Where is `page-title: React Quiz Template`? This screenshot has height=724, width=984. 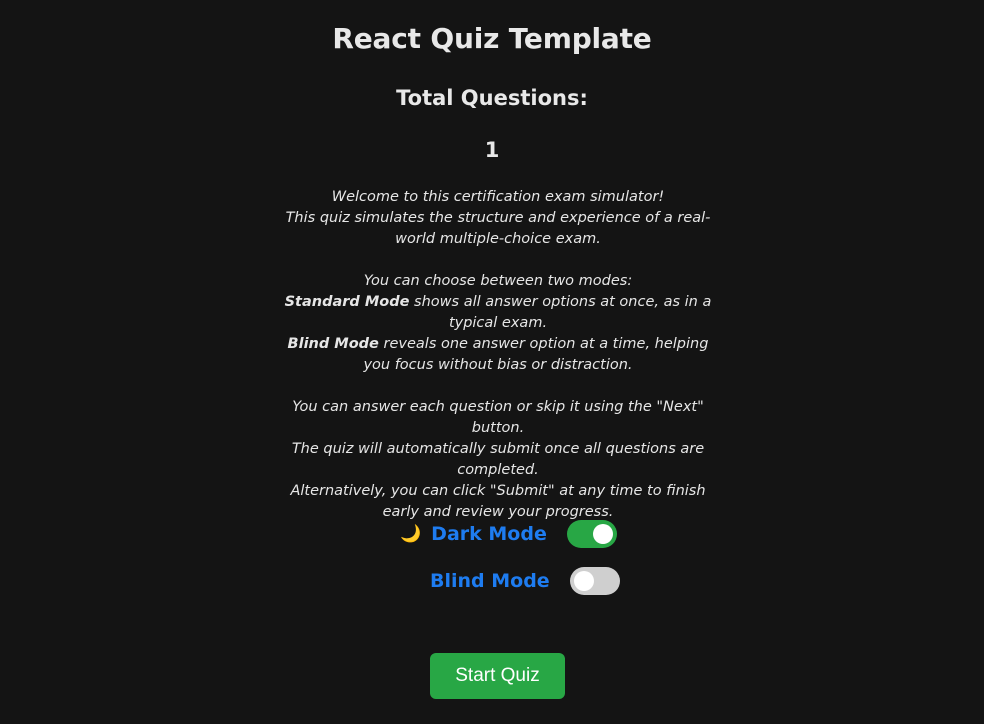
page-title: React Quiz Template is located at coordinates (492, 38).